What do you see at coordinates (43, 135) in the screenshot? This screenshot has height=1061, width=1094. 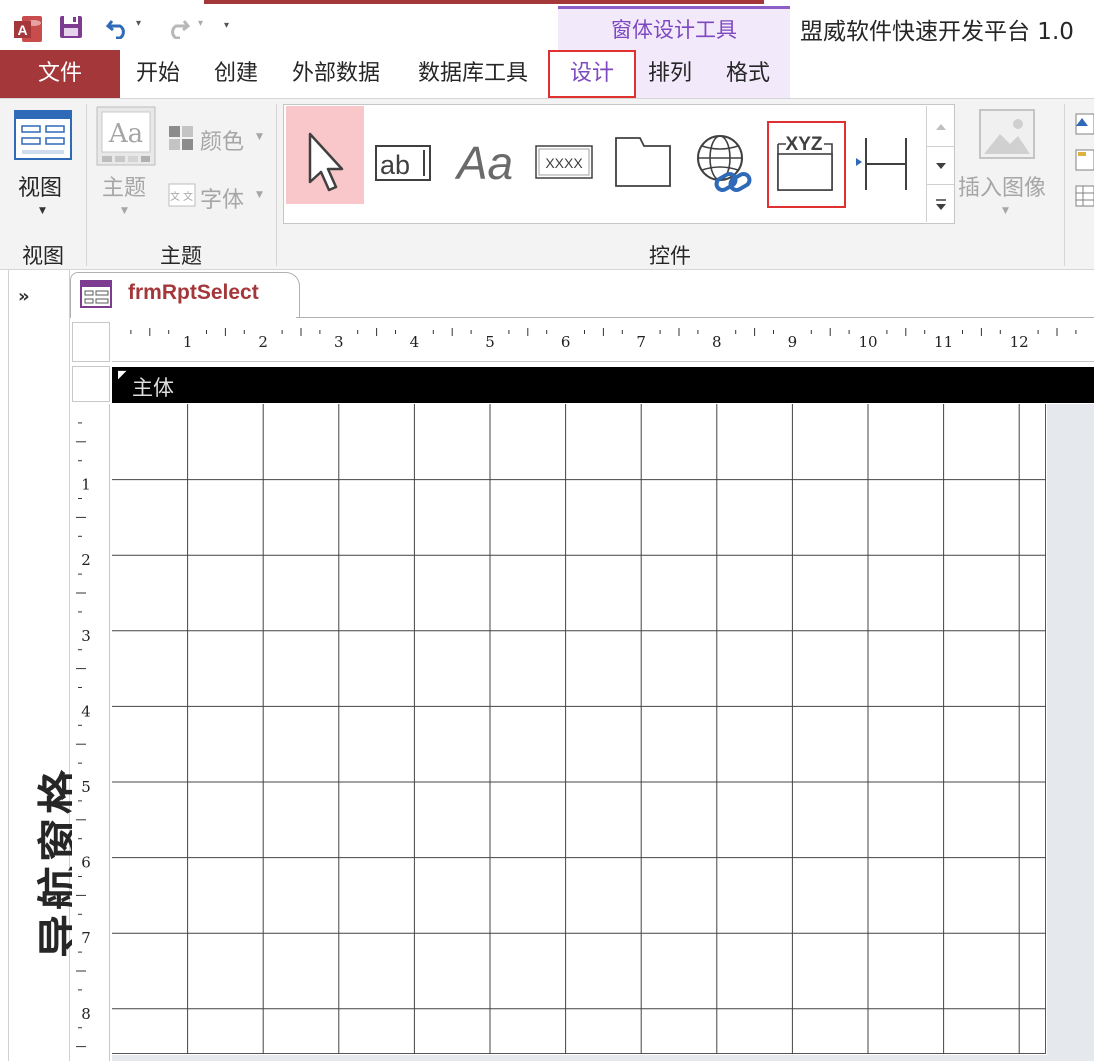 I see `view-icon` at bounding box center [43, 135].